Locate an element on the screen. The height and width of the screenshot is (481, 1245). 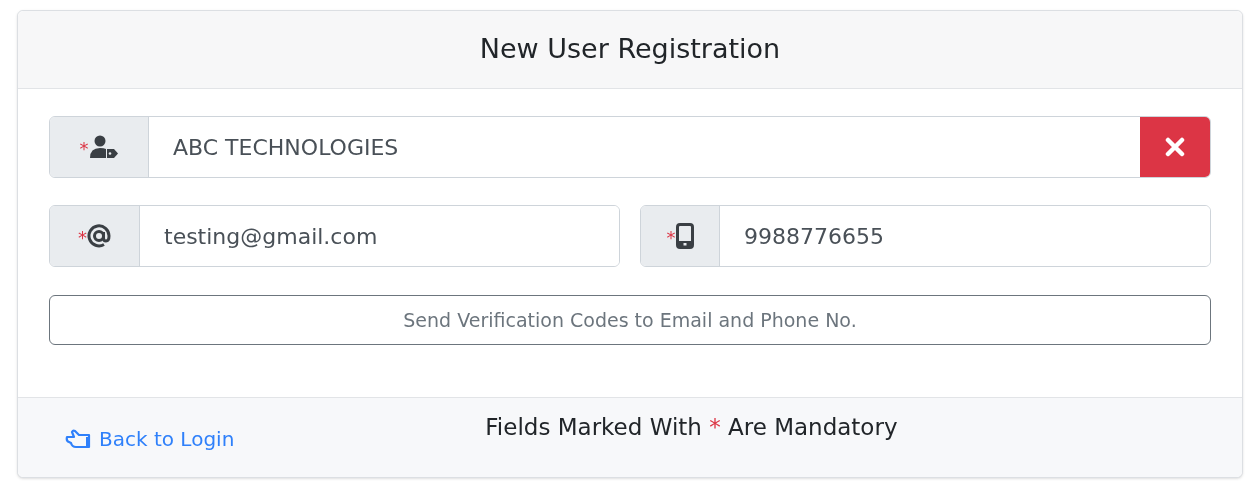
mandatory-notice: Fields Marked With * Are Mandatory is located at coordinates (691, 427).